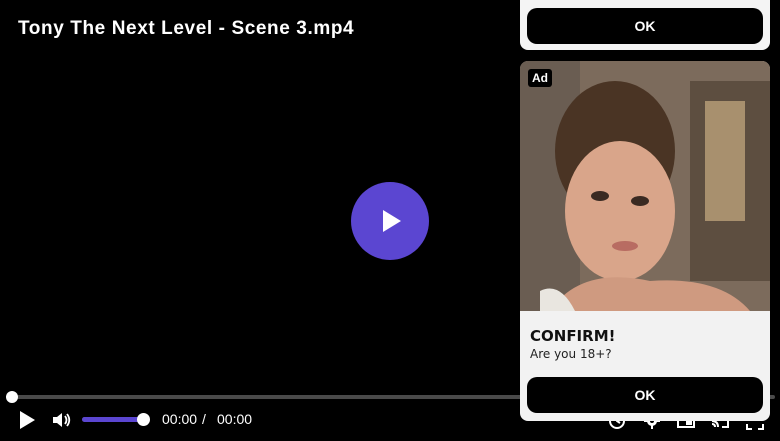 Image resolution: width=780 pixels, height=441 pixels. Describe the element at coordinates (180, 419) in the screenshot. I see `current-time: 00:00` at that location.